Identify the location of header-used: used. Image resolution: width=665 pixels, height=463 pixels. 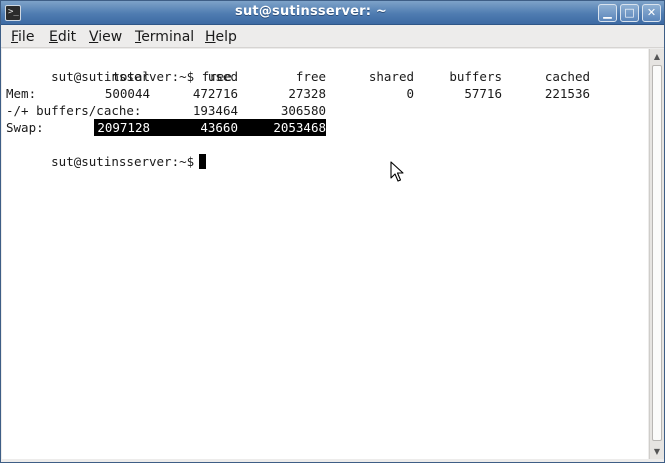
(222, 76).